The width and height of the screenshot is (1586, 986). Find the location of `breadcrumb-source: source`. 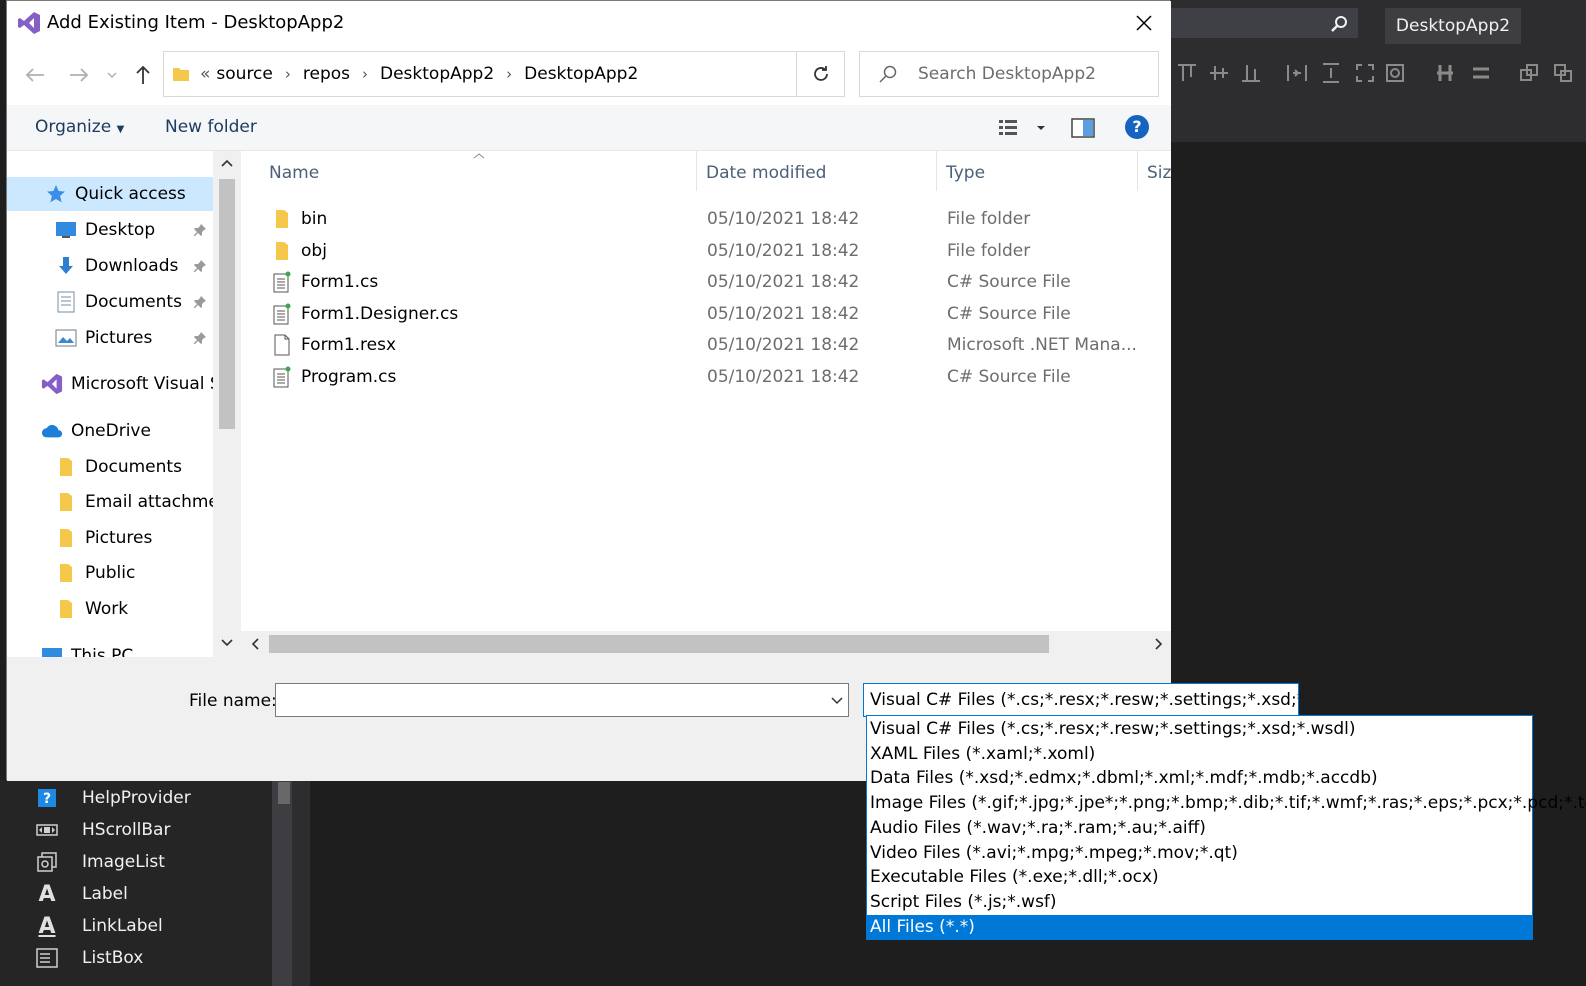

breadcrumb-source: source is located at coordinates (244, 74).